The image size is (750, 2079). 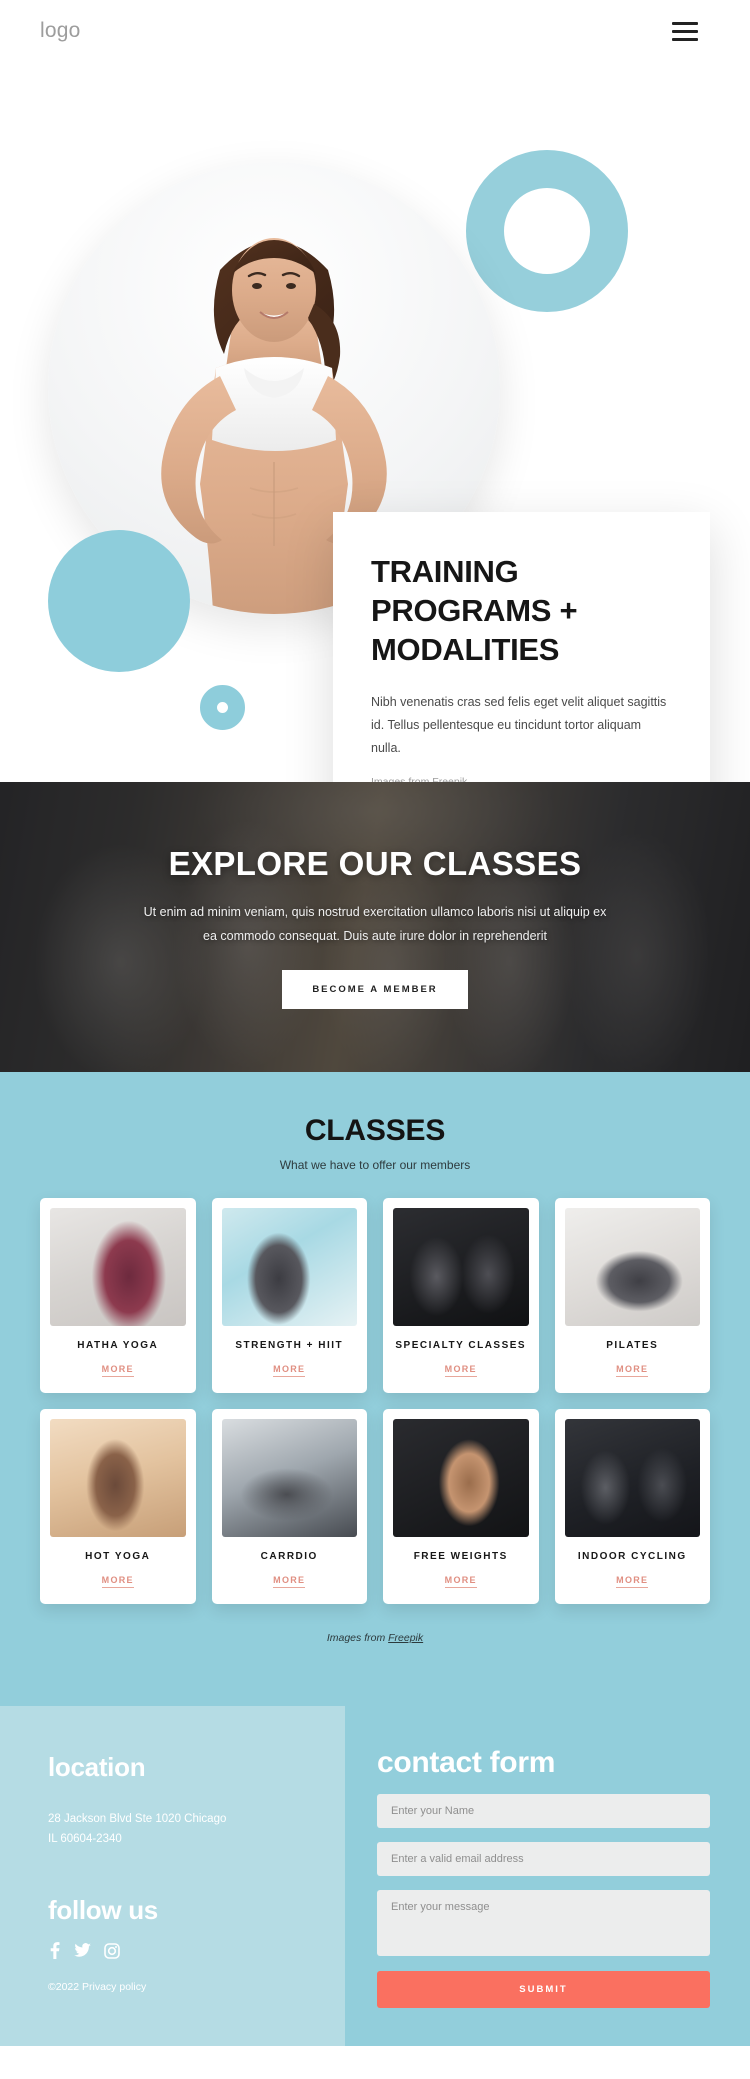 I want to click on follow-us-block: follow us ©2022 Privacy policy, so click(x=196, y=1944).